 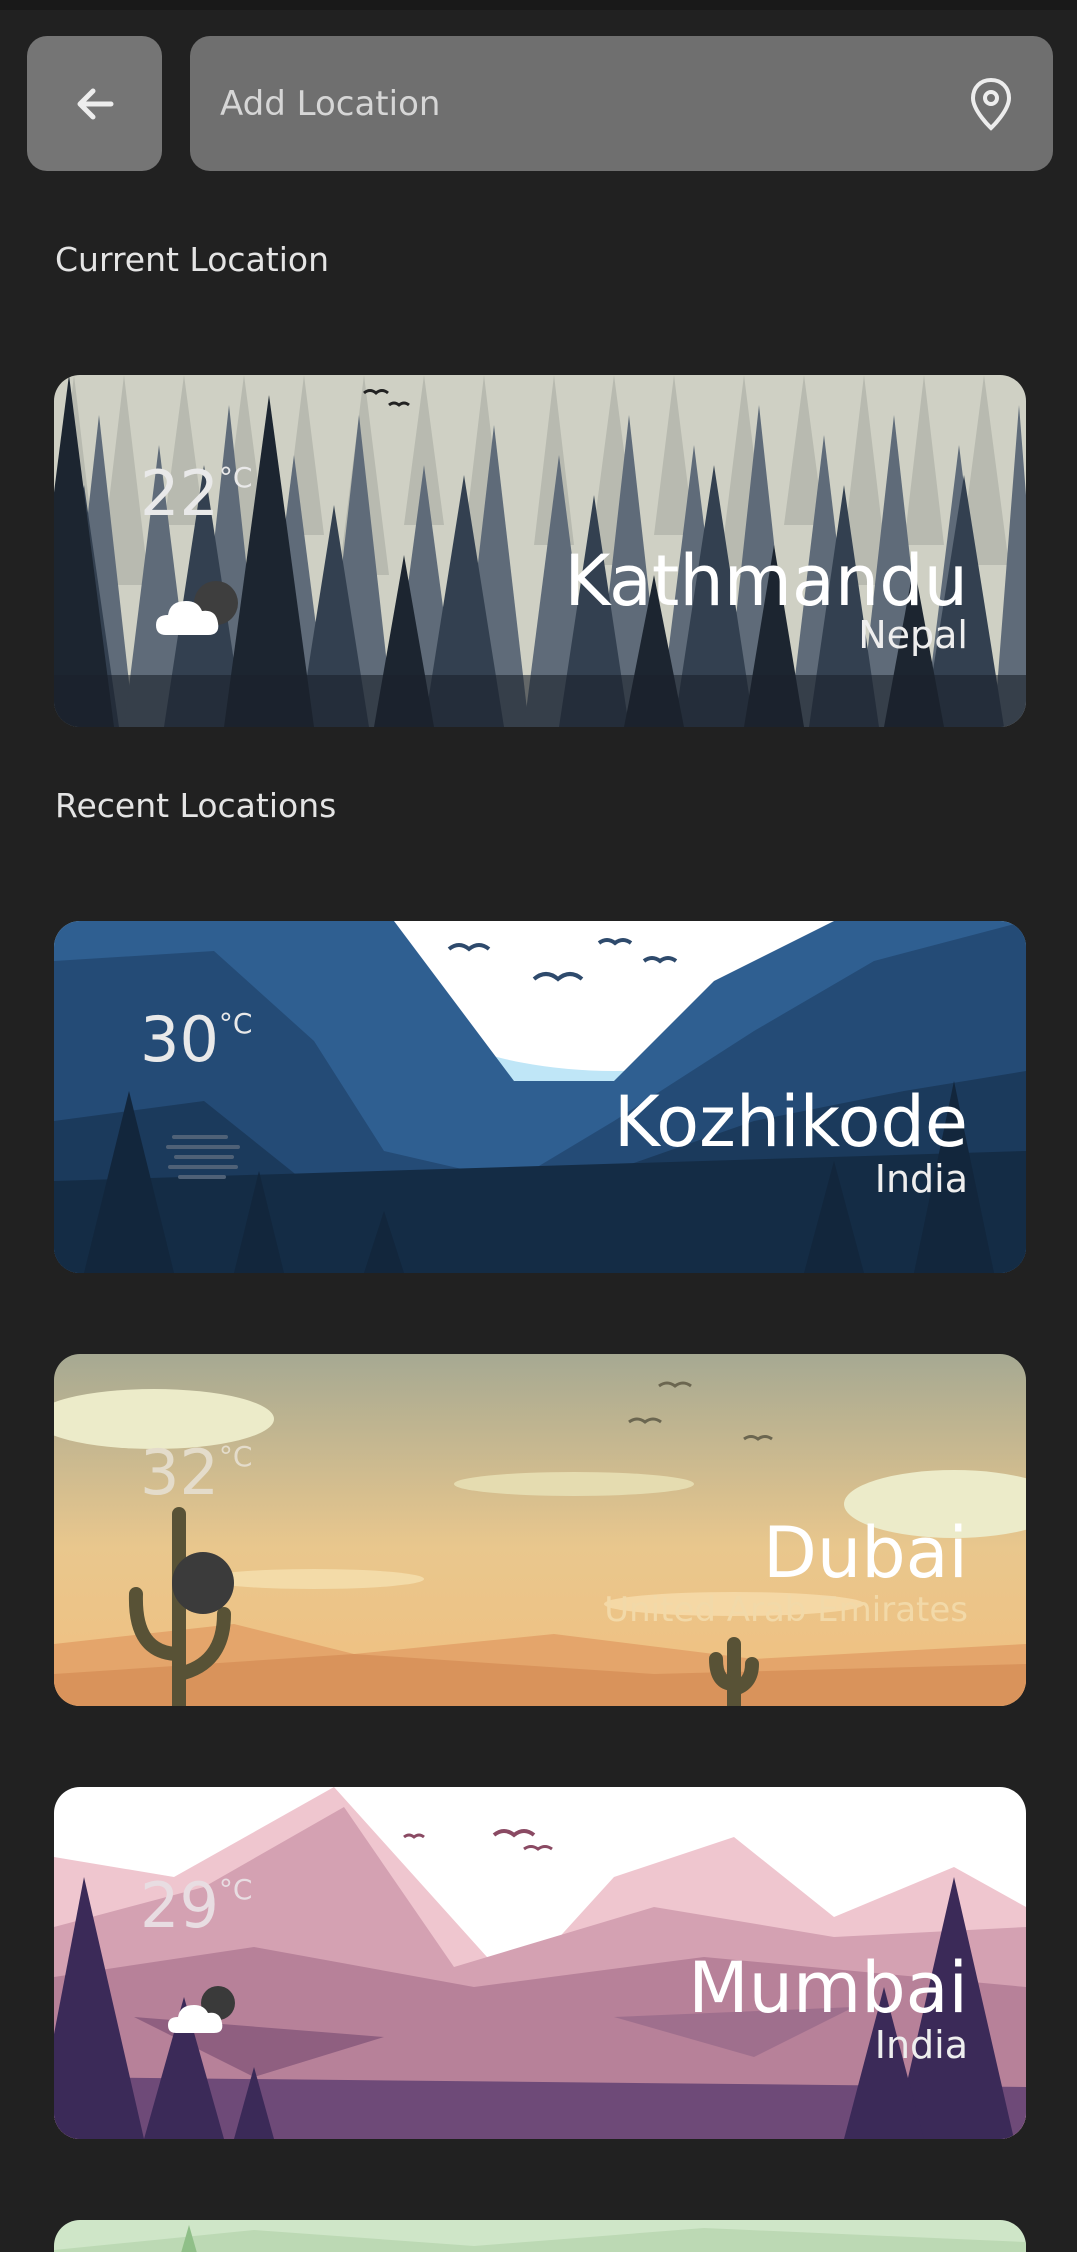 I want to click on green-scene-illustration, so click(x=540, y=2236).